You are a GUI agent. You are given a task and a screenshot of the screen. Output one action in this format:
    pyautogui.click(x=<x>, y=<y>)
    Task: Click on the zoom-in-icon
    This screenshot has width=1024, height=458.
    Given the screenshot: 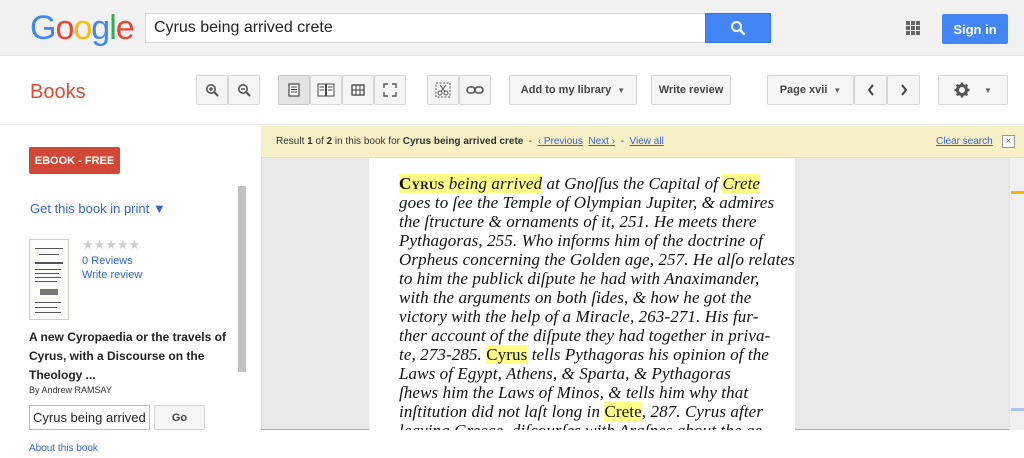 What is the action you would take?
    pyautogui.click(x=212, y=90)
    